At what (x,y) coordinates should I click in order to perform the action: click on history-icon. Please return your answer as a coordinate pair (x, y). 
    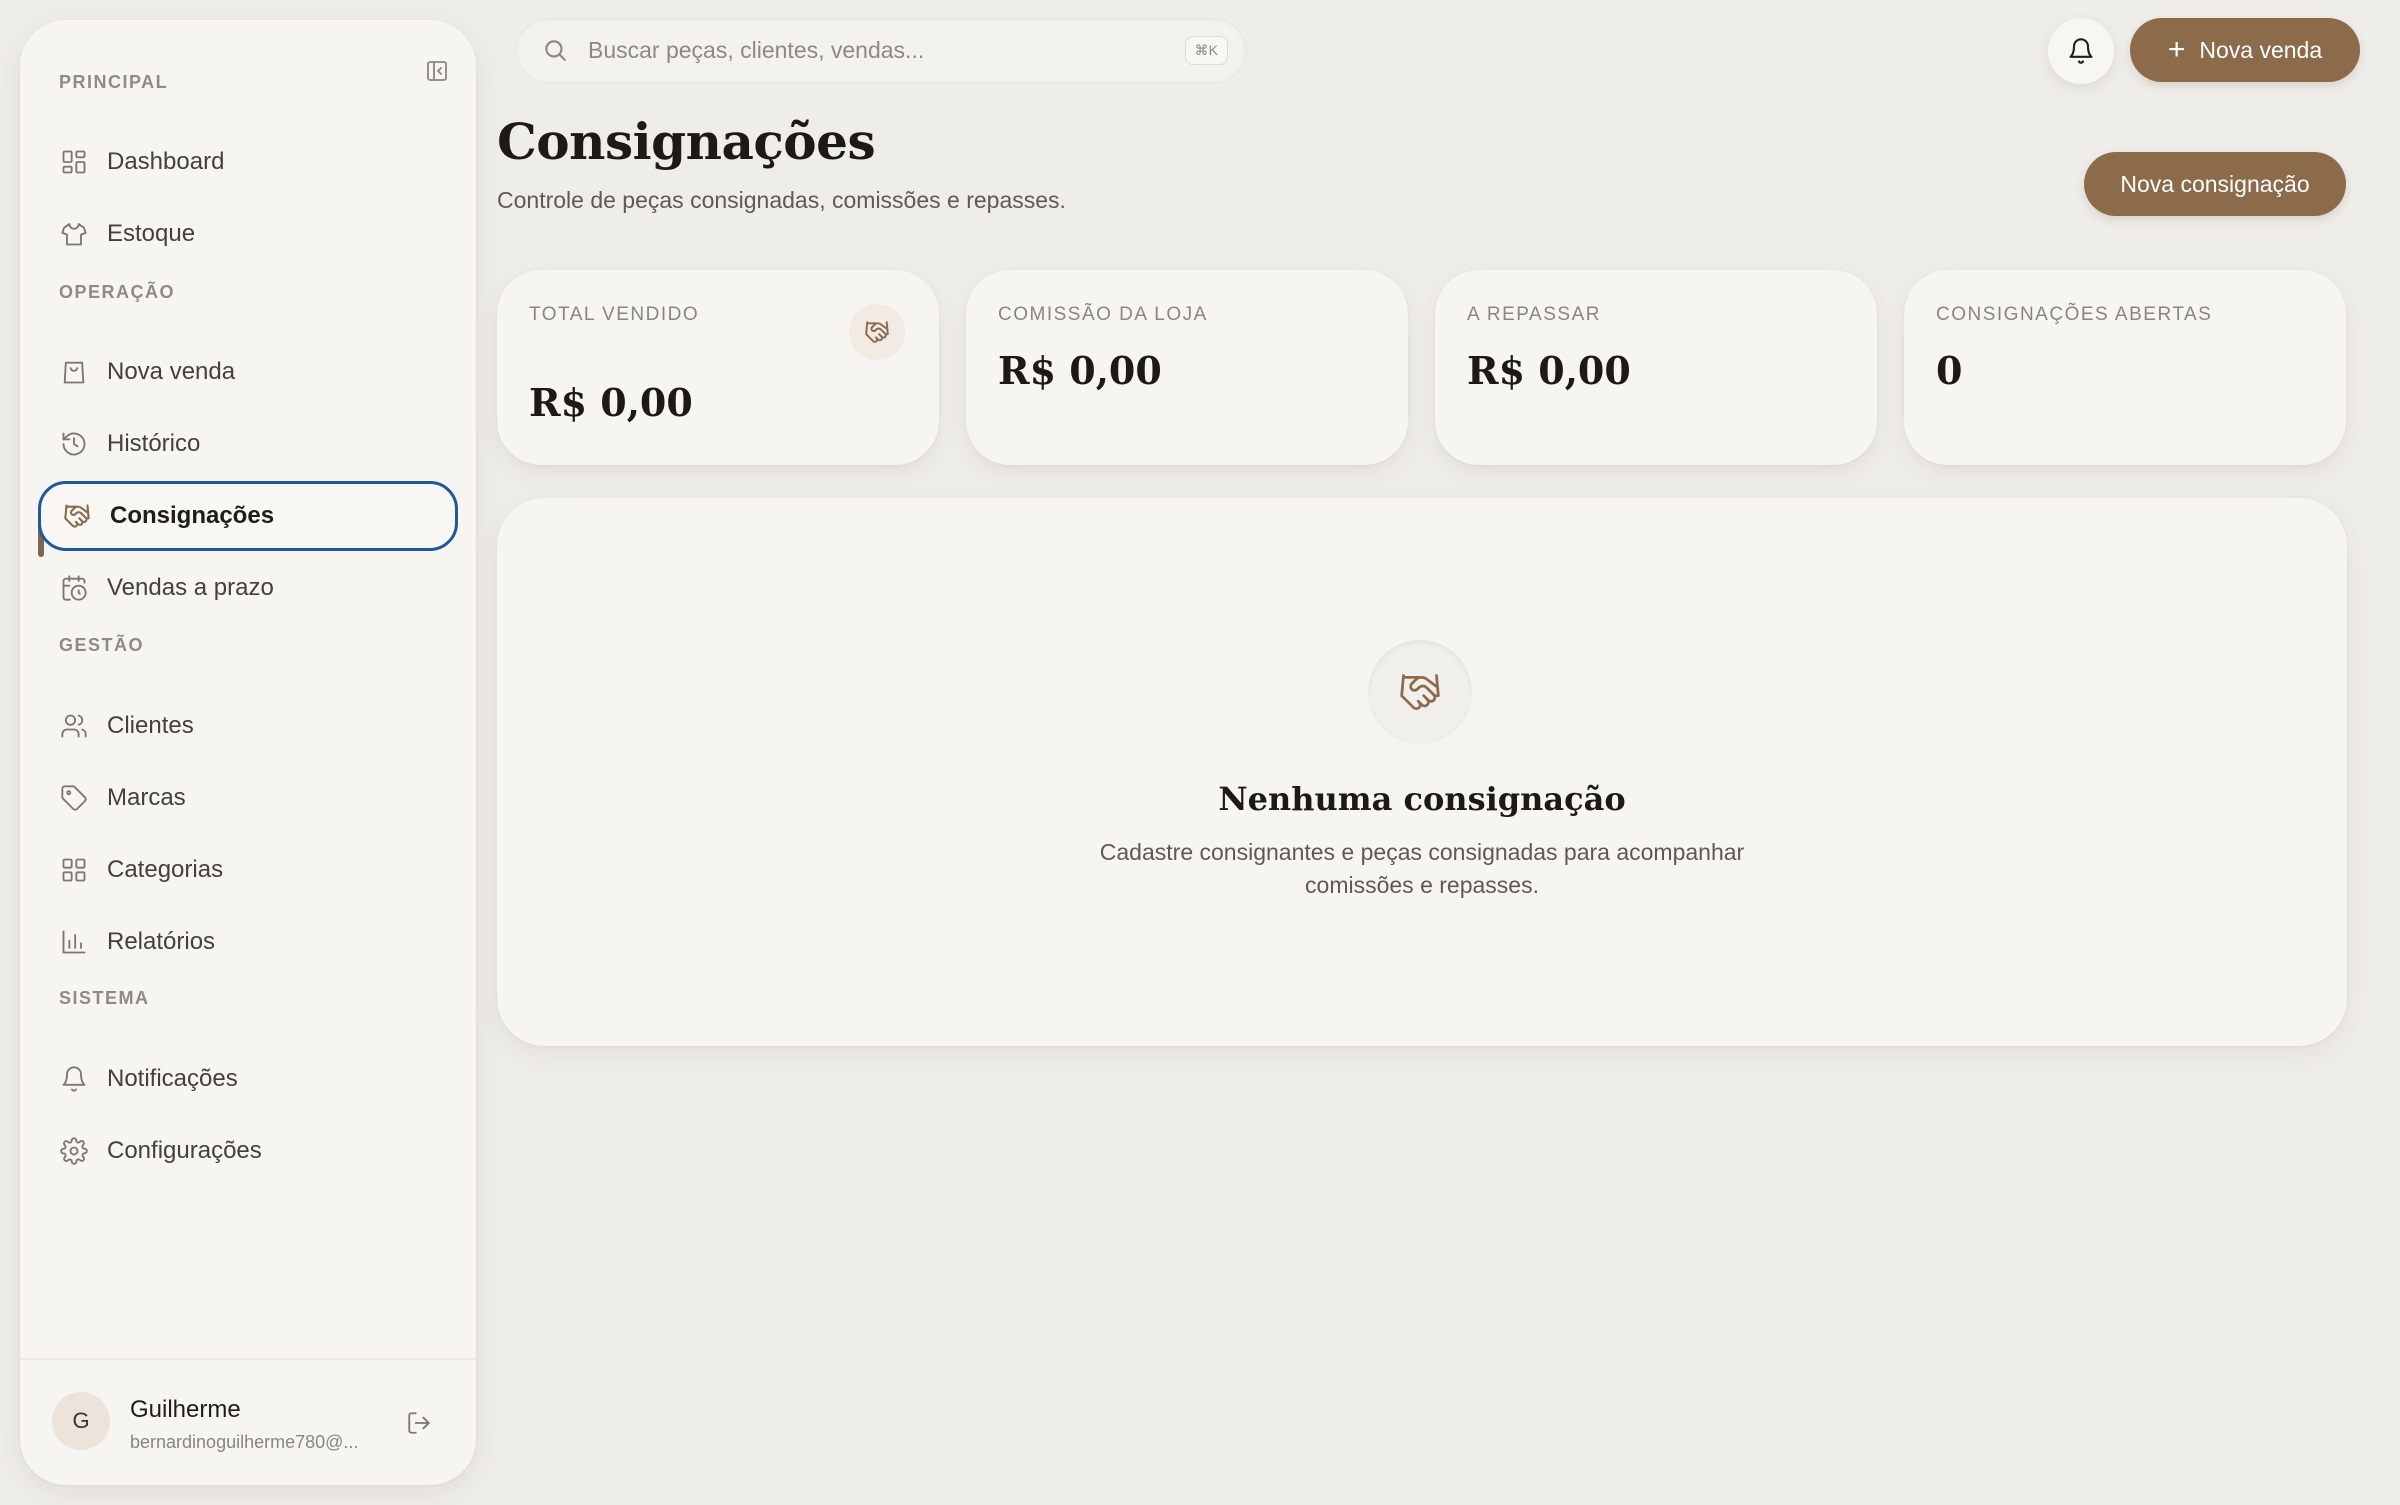
    Looking at the image, I should click on (74, 444).